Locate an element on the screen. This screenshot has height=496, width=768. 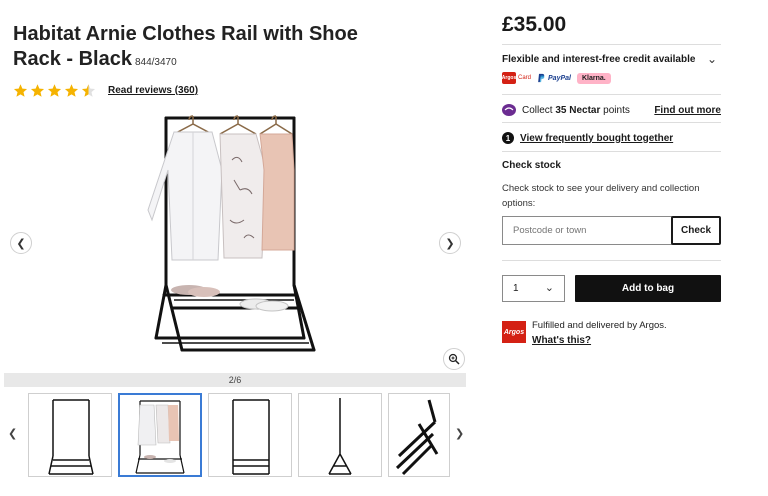
product-sku: 844/3470 is located at coordinates (155, 62).